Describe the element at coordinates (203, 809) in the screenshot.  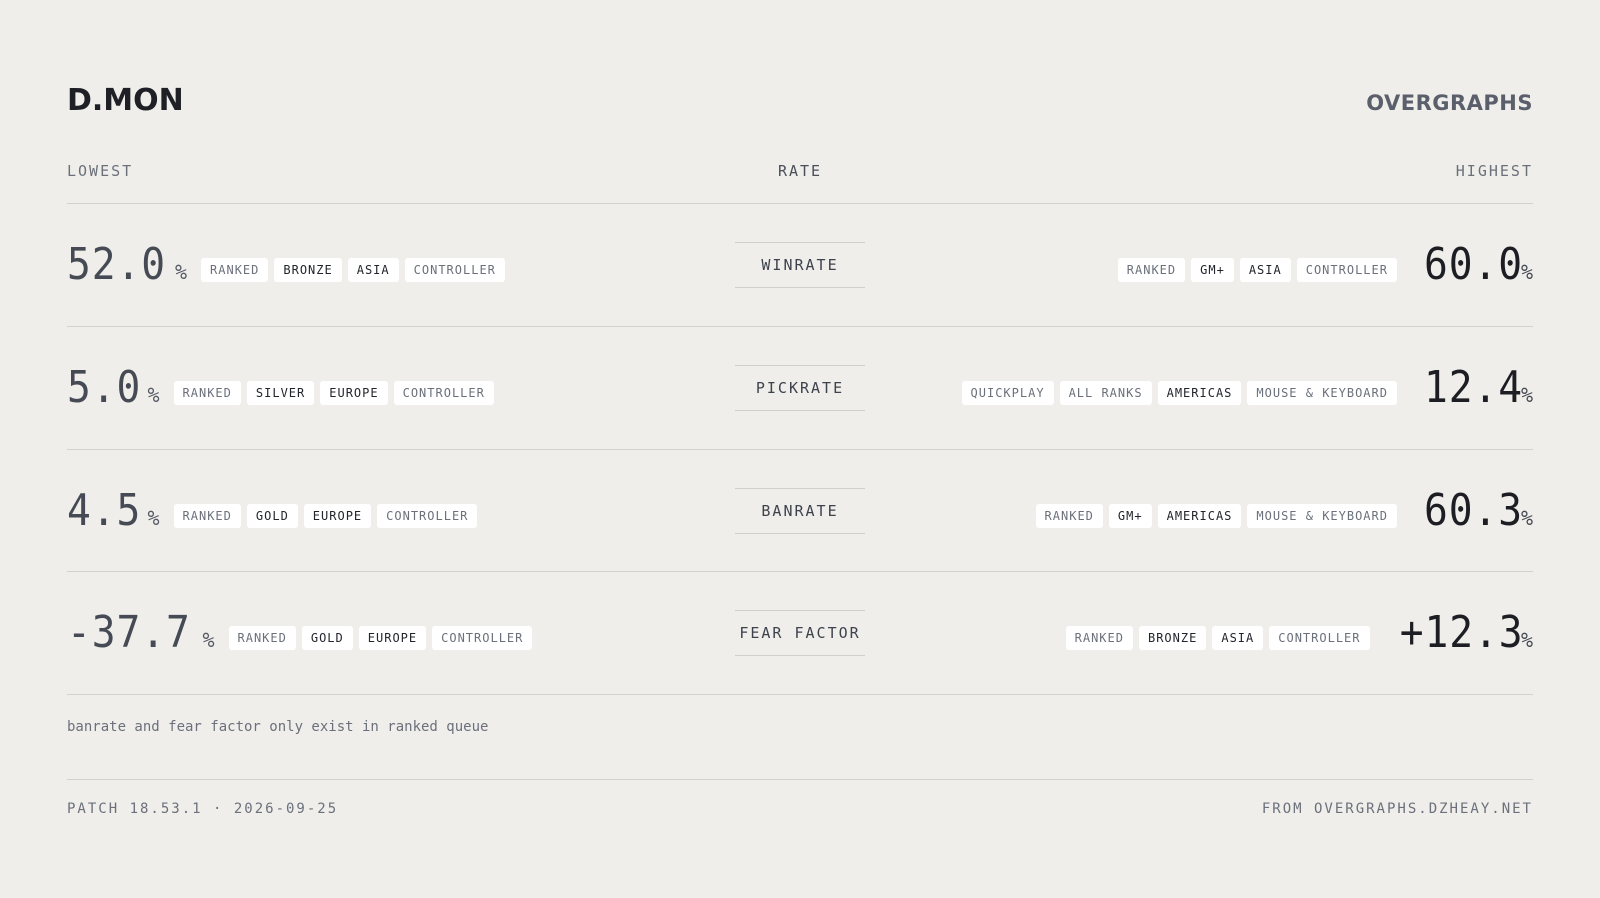
I see `patch-info: PATCH 18.53.1 · 2026-09-25` at that location.